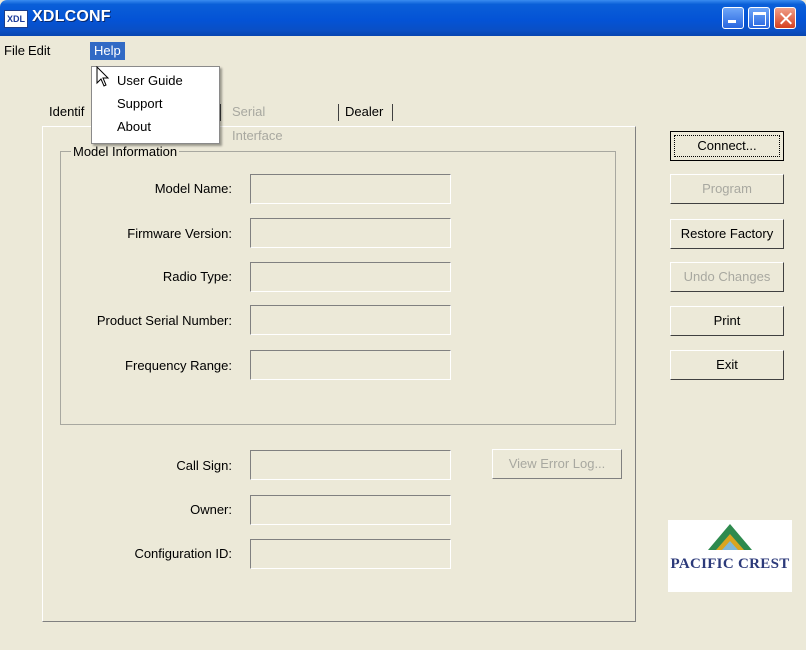  I want to click on owner-label: Owner:, so click(211, 509).